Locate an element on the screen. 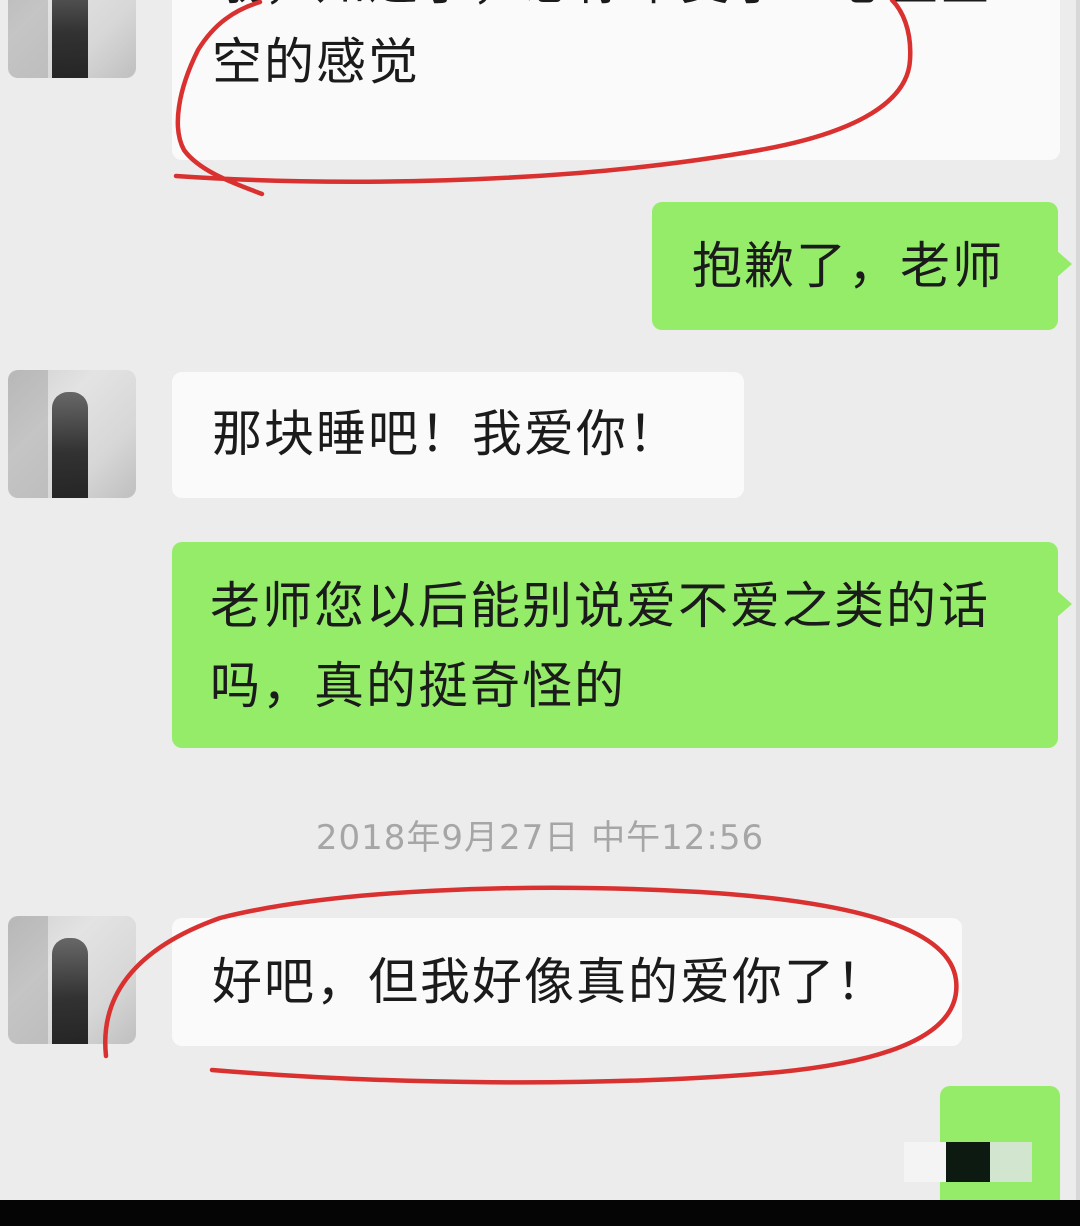  message-line: 那块睡吧！我爱你！ is located at coordinates (446, 434).